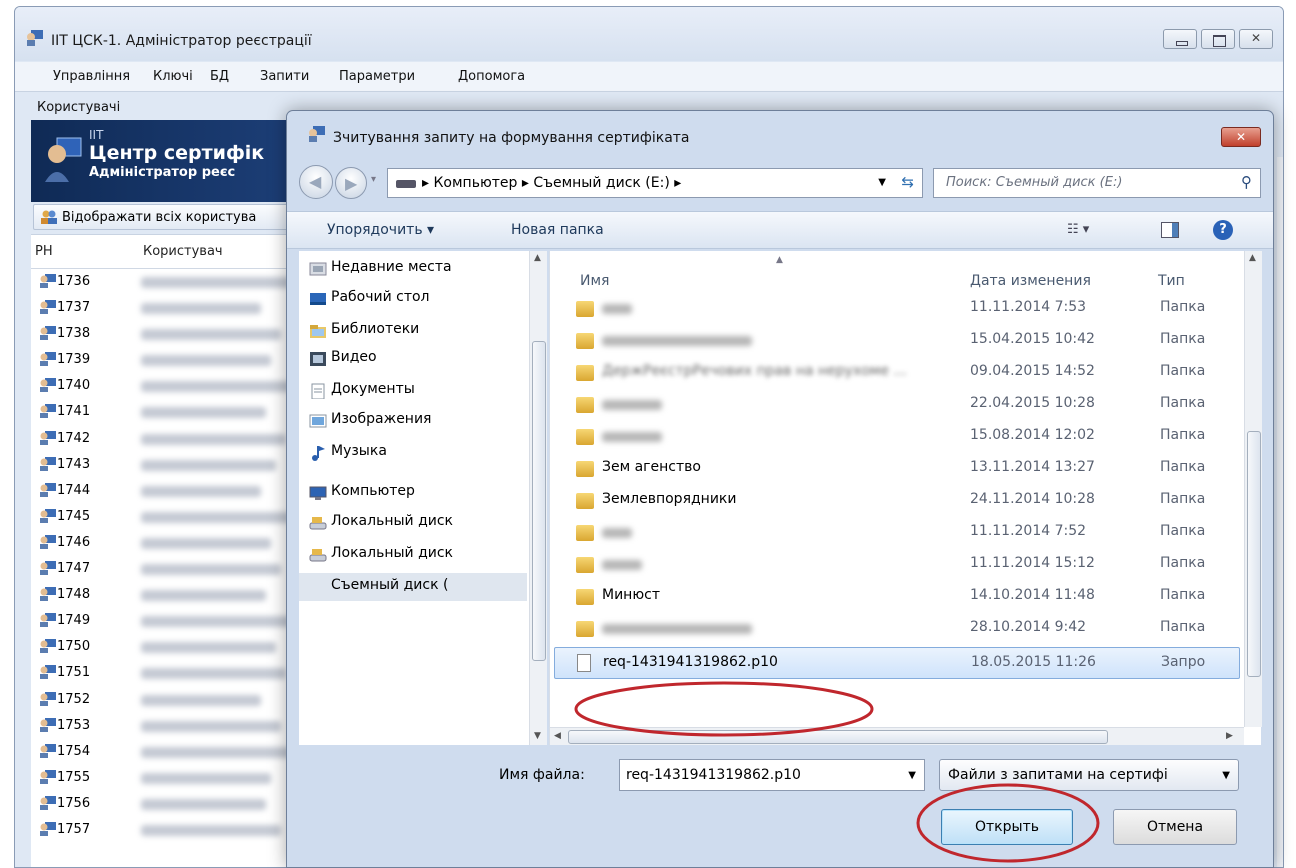  I want to click on user-row: 1744, so click(167, 491).